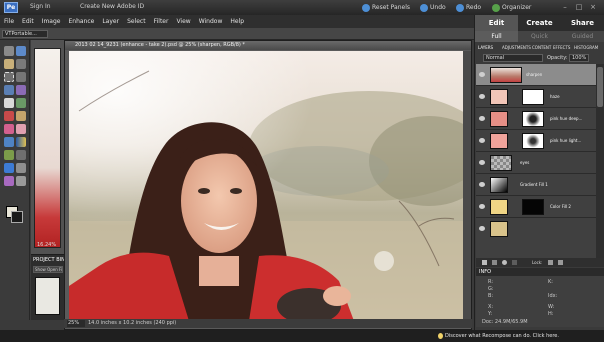 Image resolution: width=604 pixels, height=342 pixels. I want to click on menu-layer: Layer, so click(110, 21).